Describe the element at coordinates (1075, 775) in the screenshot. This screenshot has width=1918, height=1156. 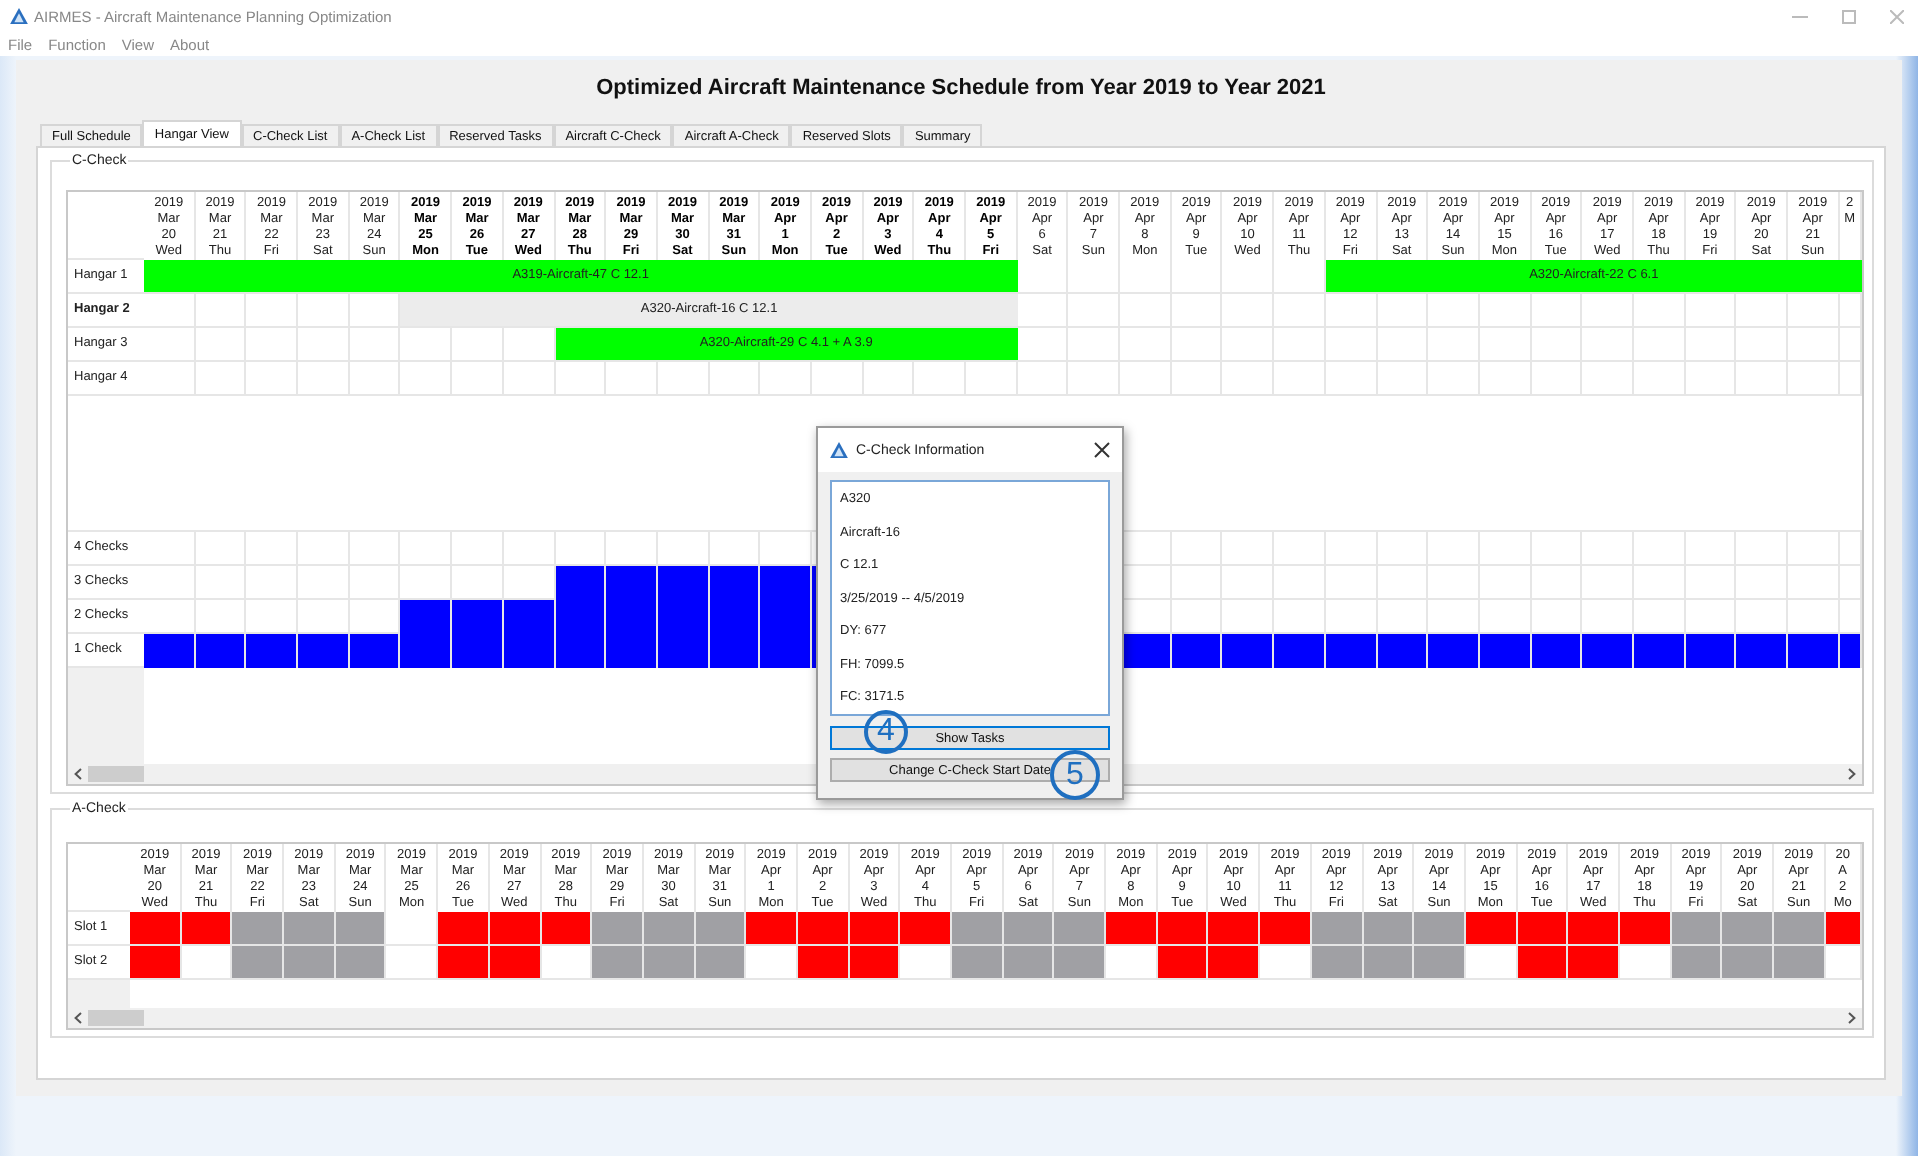
I see `step-number: 5` at that location.